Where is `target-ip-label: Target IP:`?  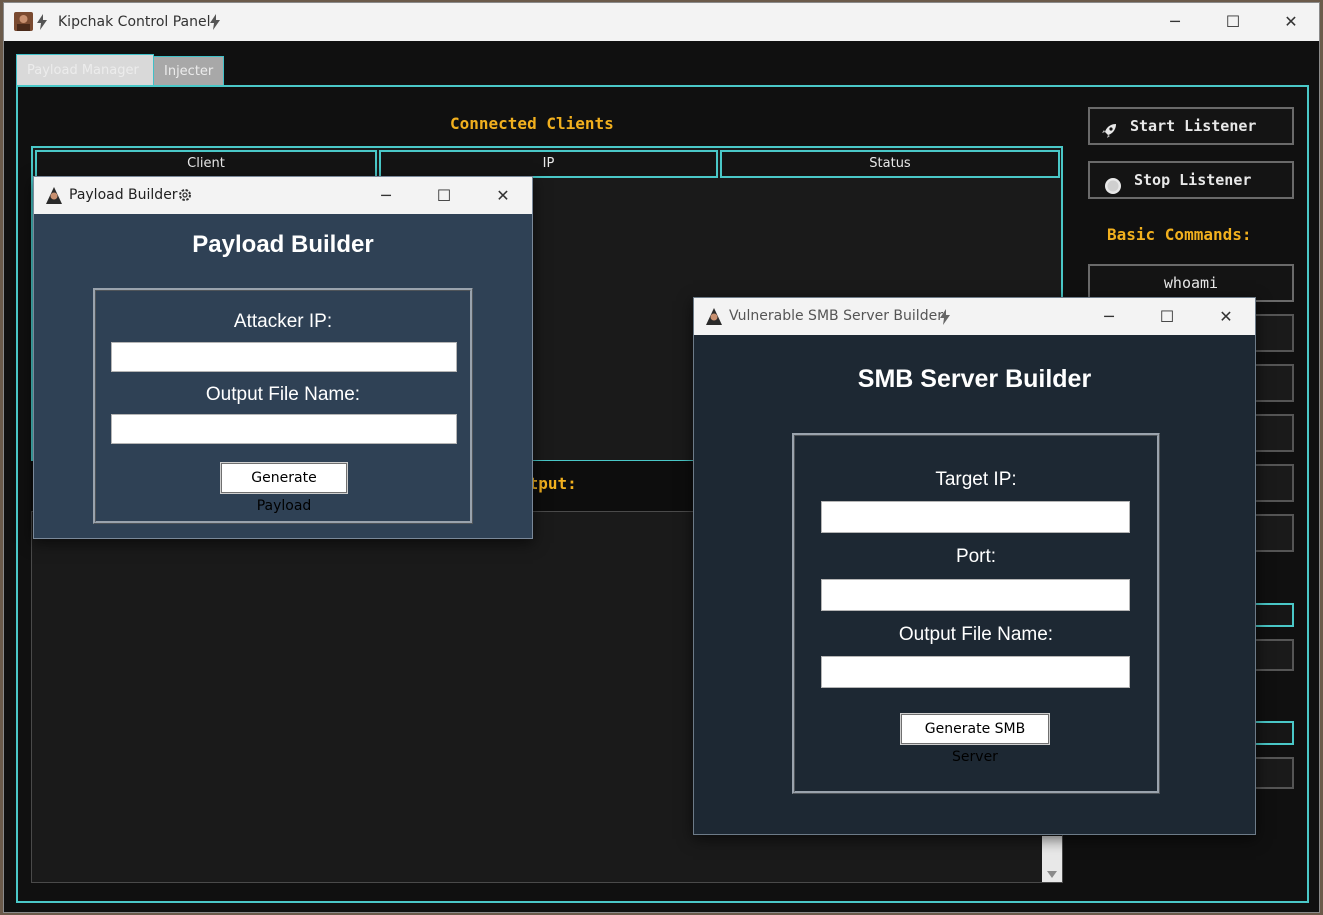
target-ip-label: Target IP: is located at coordinates (976, 479).